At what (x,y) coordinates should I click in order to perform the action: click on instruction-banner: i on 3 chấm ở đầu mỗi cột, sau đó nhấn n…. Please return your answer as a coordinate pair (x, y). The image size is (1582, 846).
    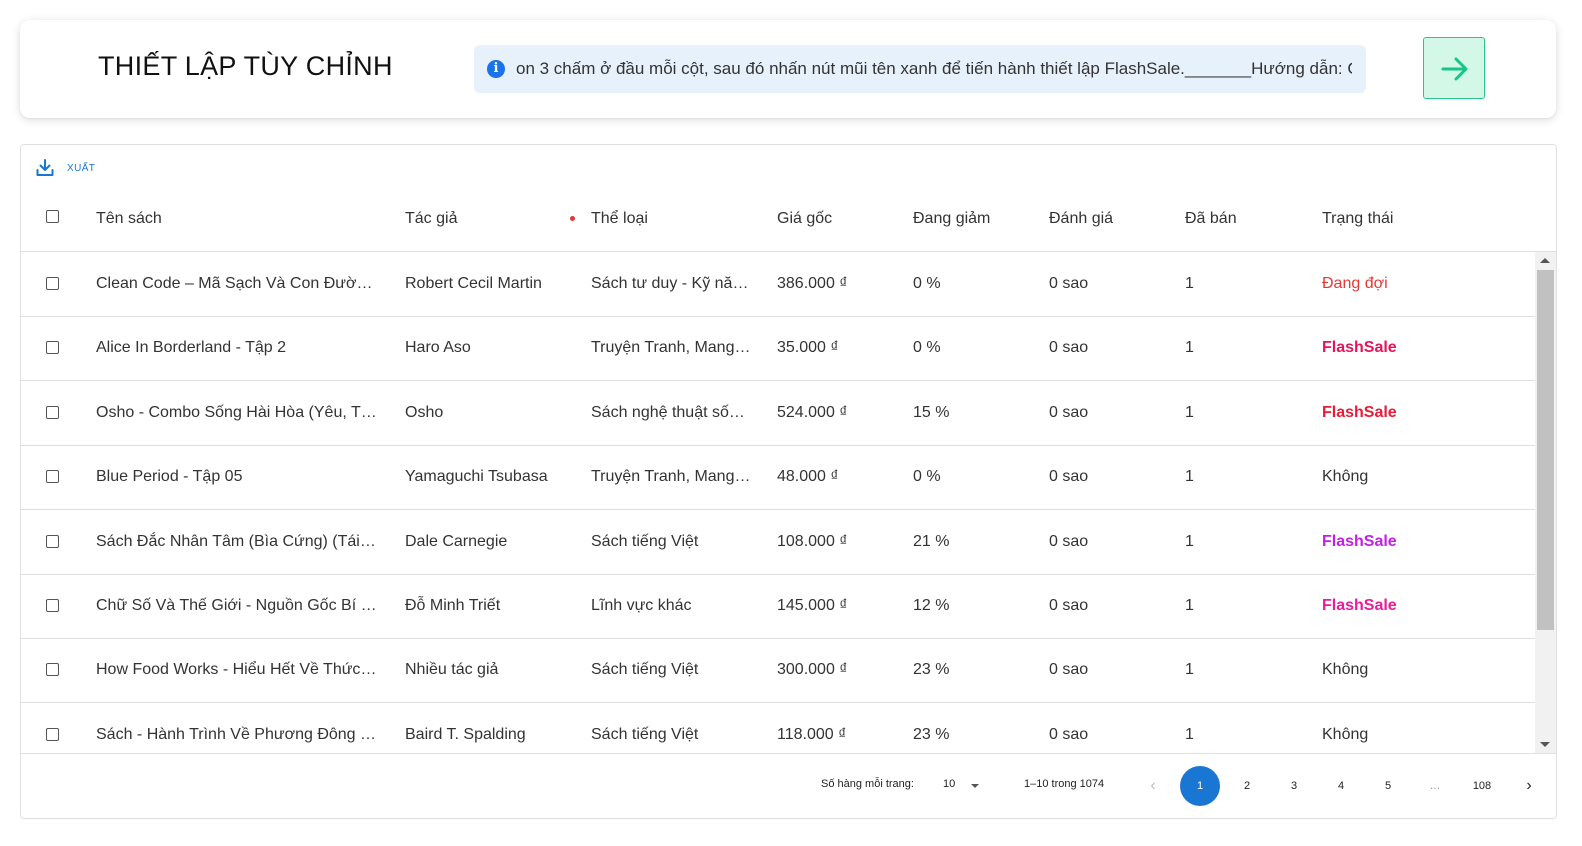
    Looking at the image, I should click on (920, 69).